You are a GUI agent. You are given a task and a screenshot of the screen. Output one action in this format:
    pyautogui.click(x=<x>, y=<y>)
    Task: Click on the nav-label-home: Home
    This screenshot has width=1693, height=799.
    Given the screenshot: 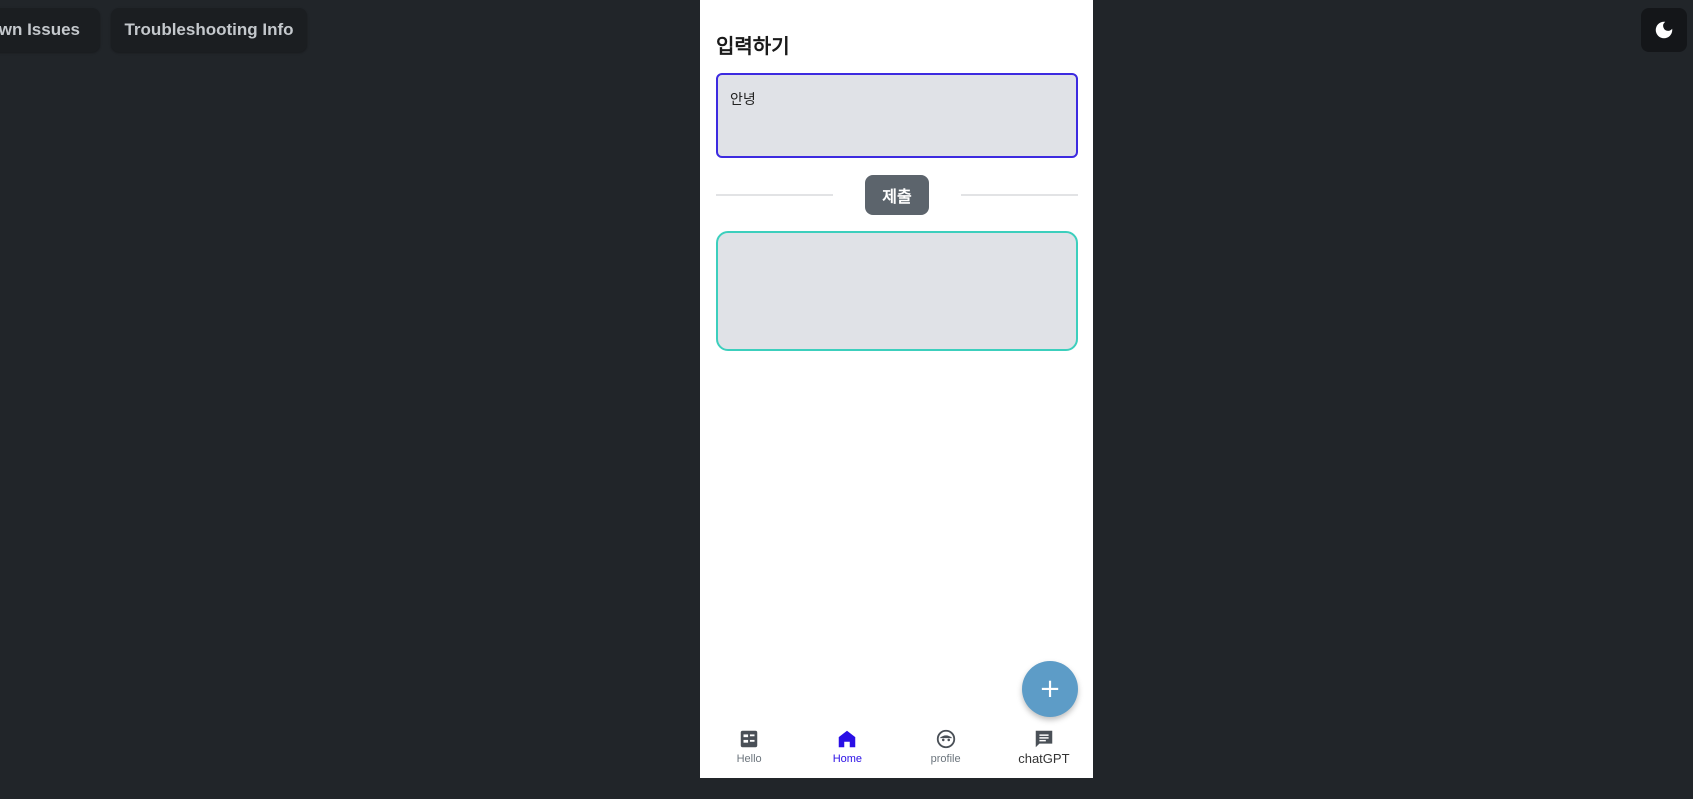 What is the action you would take?
    pyautogui.click(x=847, y=759)
    